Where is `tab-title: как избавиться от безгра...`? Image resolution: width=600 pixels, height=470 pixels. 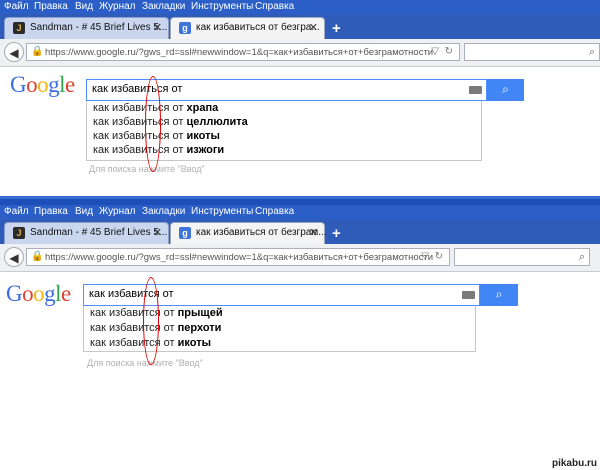 tab-title: как избавиться от безгра... is located at coordinates (258, 27).